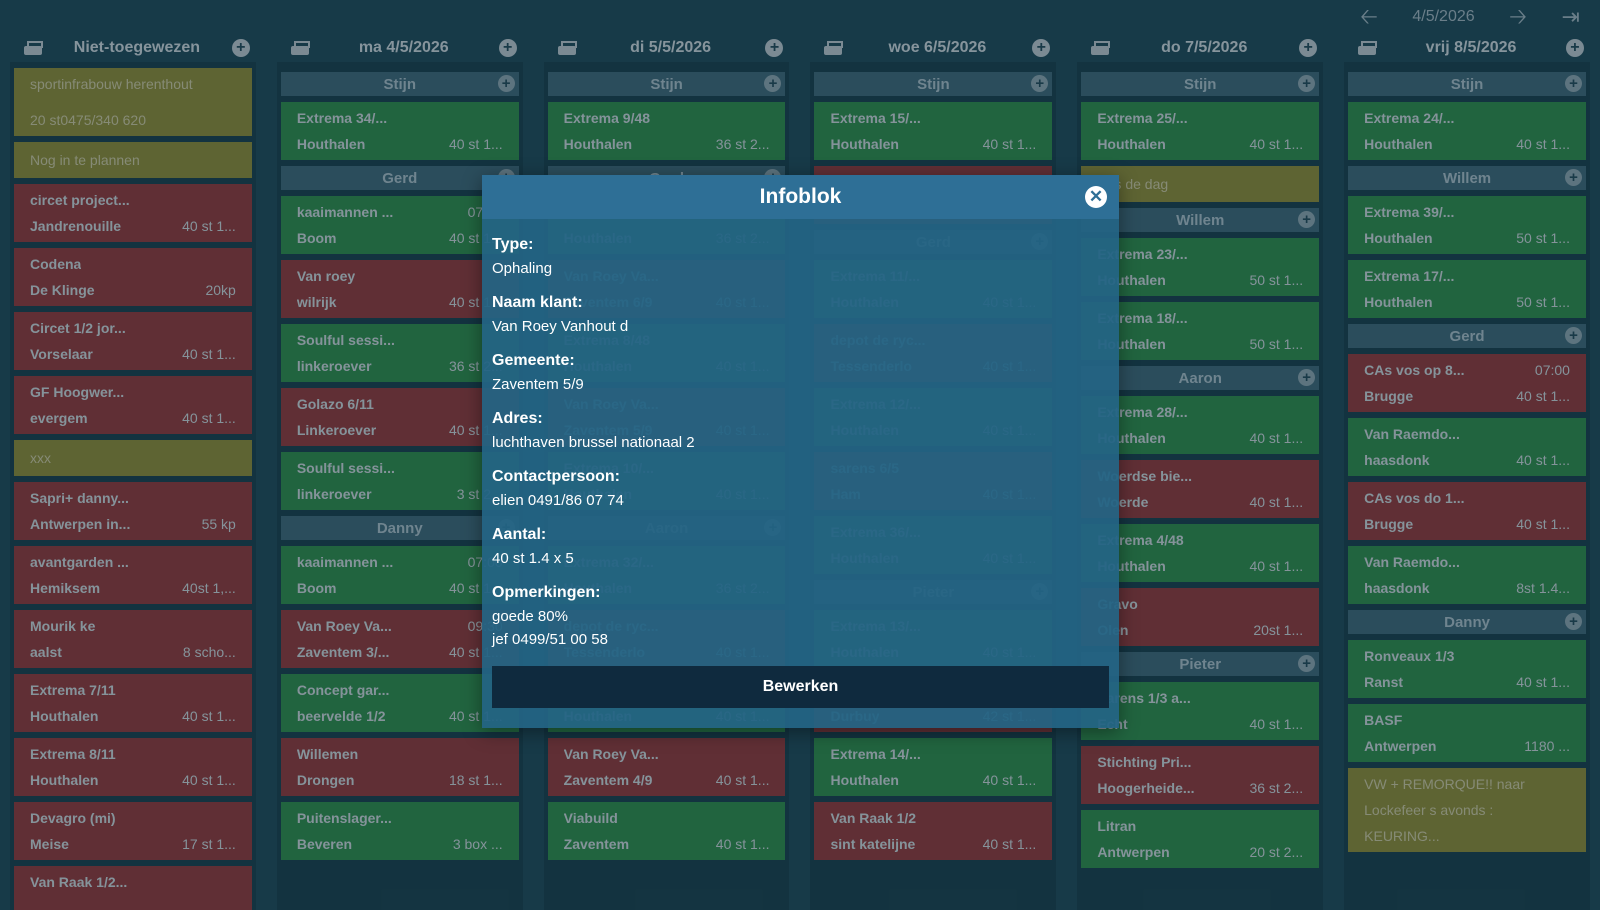  I want to click on info-field: Opmerkingen: goede 80% jef 0499/51 00 58, so click(800, 616).